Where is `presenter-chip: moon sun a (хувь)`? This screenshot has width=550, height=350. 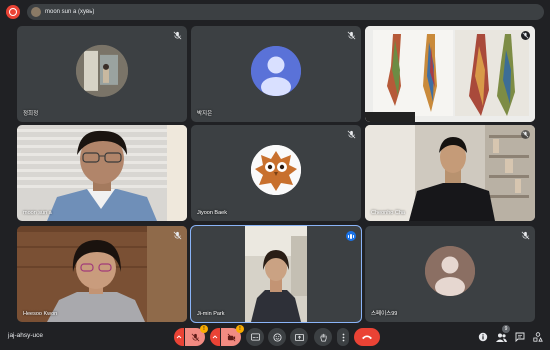 presenter-chip: moon sun a (хувь) is located at coordinates (285, 12).